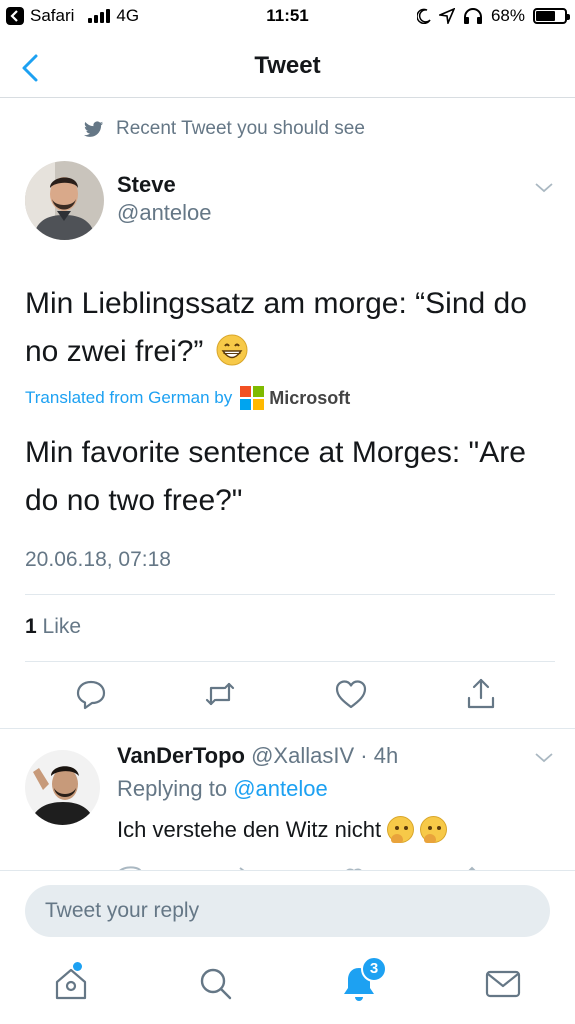 The width and height of the screenshot is (575, 1024). What do you see at coordinates (386, 755) in the screenshot?
I see `reply-age: 4h` at bounding box center [386, 755].